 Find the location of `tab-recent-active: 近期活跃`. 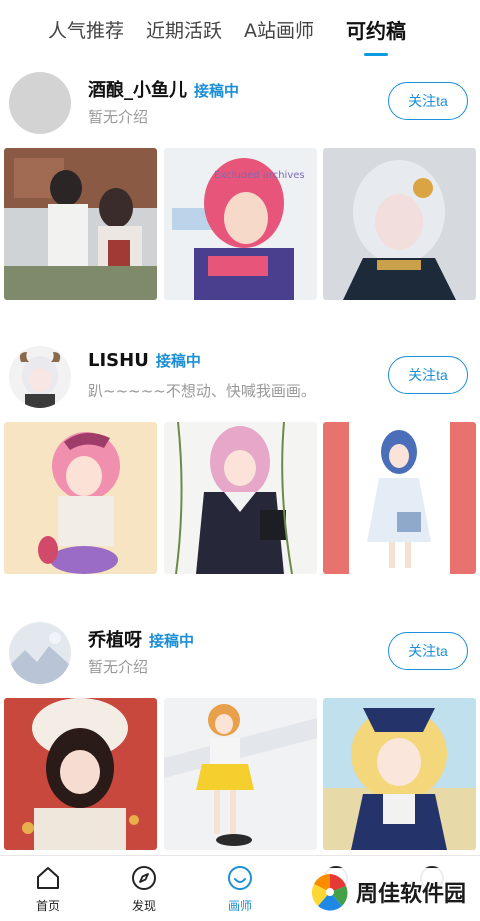

tab-recent-active: 近期活跃 is located at coordinates (184, 29).